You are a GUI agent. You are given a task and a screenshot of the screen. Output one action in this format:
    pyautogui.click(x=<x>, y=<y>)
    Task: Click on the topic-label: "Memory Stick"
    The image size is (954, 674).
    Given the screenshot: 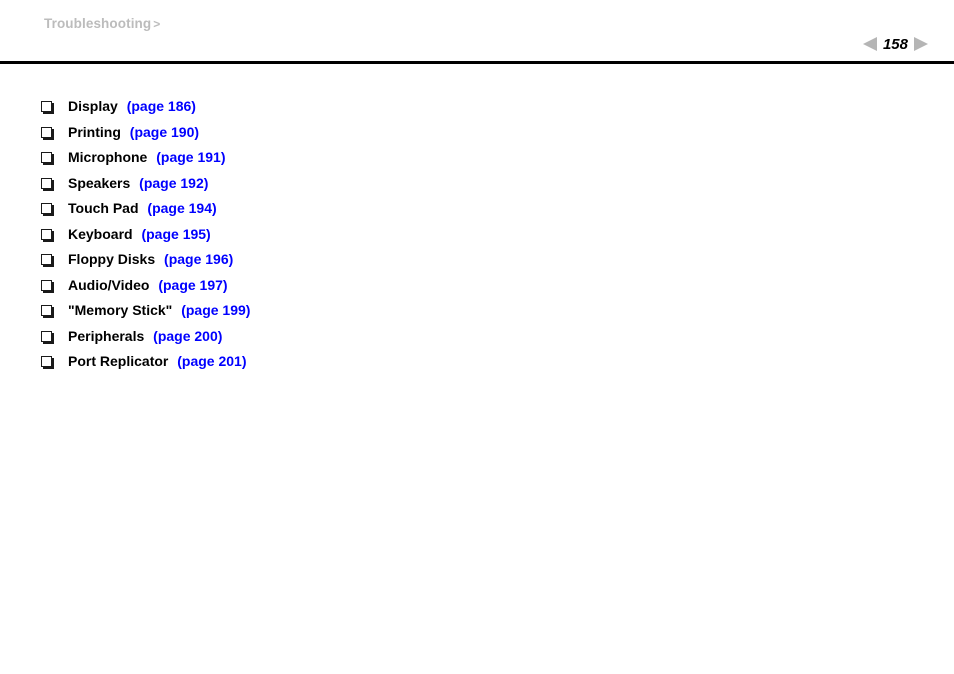 What is the action you would take?
    pyautogui.click(x=120, y=310)
    